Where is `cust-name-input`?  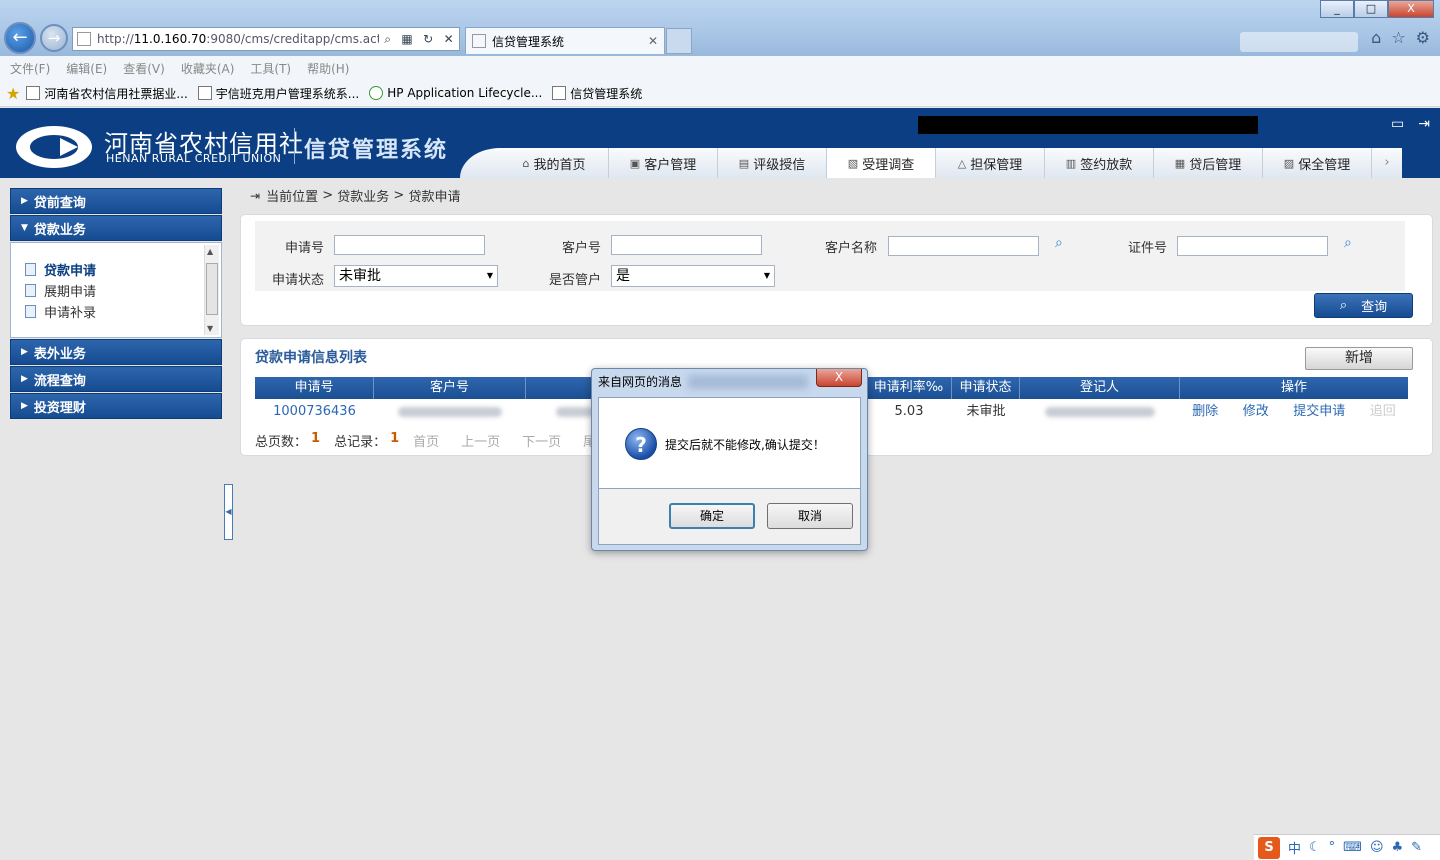 cust-name-input is located at coordinates (963, 246).